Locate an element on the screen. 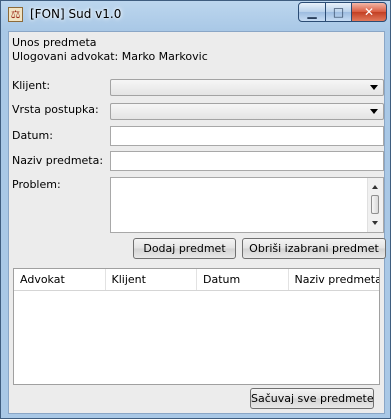 This screenshot has height=419, width=391. app-icon: ⚖ is located at coordinates (15, 14).